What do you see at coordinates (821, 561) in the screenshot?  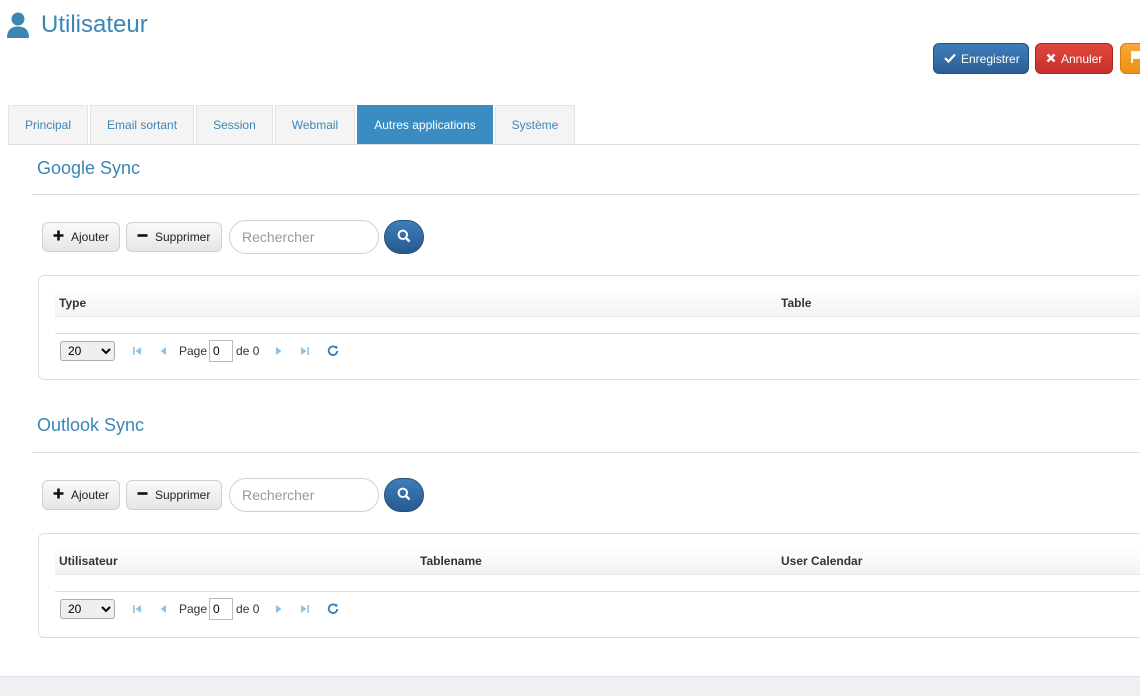 I see `column-header-user-calendar: User Calendar` at bounding box center [821, 561].